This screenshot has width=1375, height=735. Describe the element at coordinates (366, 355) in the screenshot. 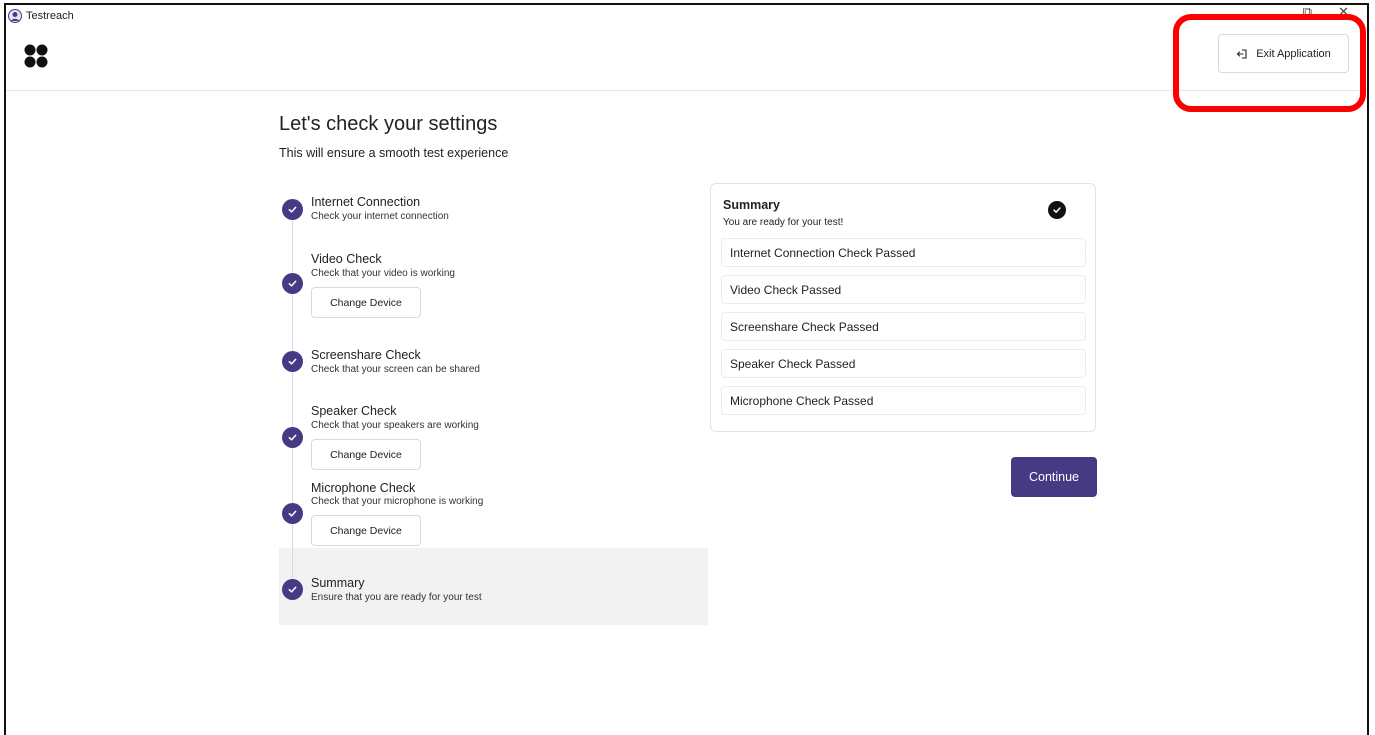

I see `step-title-screenshare: Screenshare Check` at that location.